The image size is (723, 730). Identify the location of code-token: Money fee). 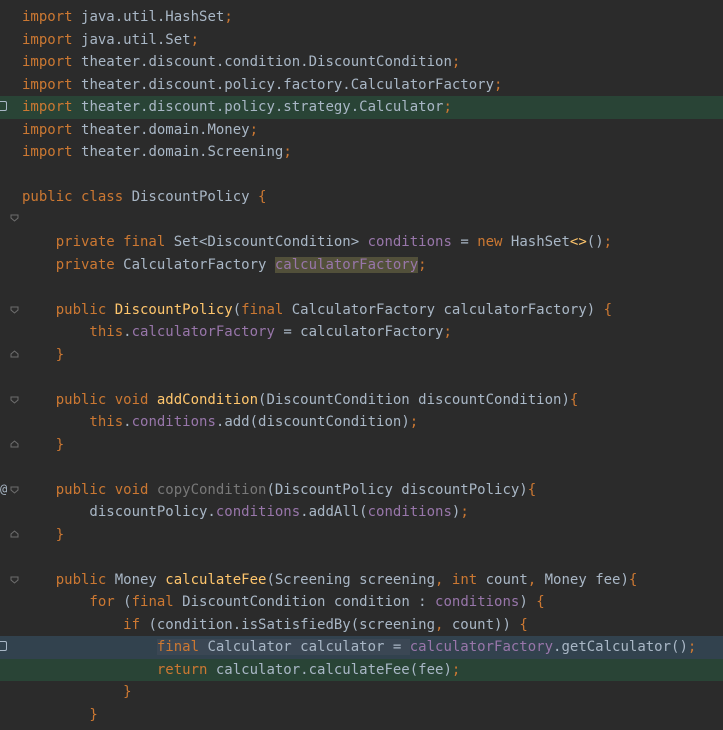
(586, 579).